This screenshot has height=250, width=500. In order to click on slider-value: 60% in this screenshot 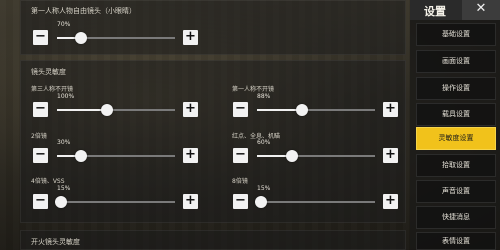, I will do `click(264, 142)`.